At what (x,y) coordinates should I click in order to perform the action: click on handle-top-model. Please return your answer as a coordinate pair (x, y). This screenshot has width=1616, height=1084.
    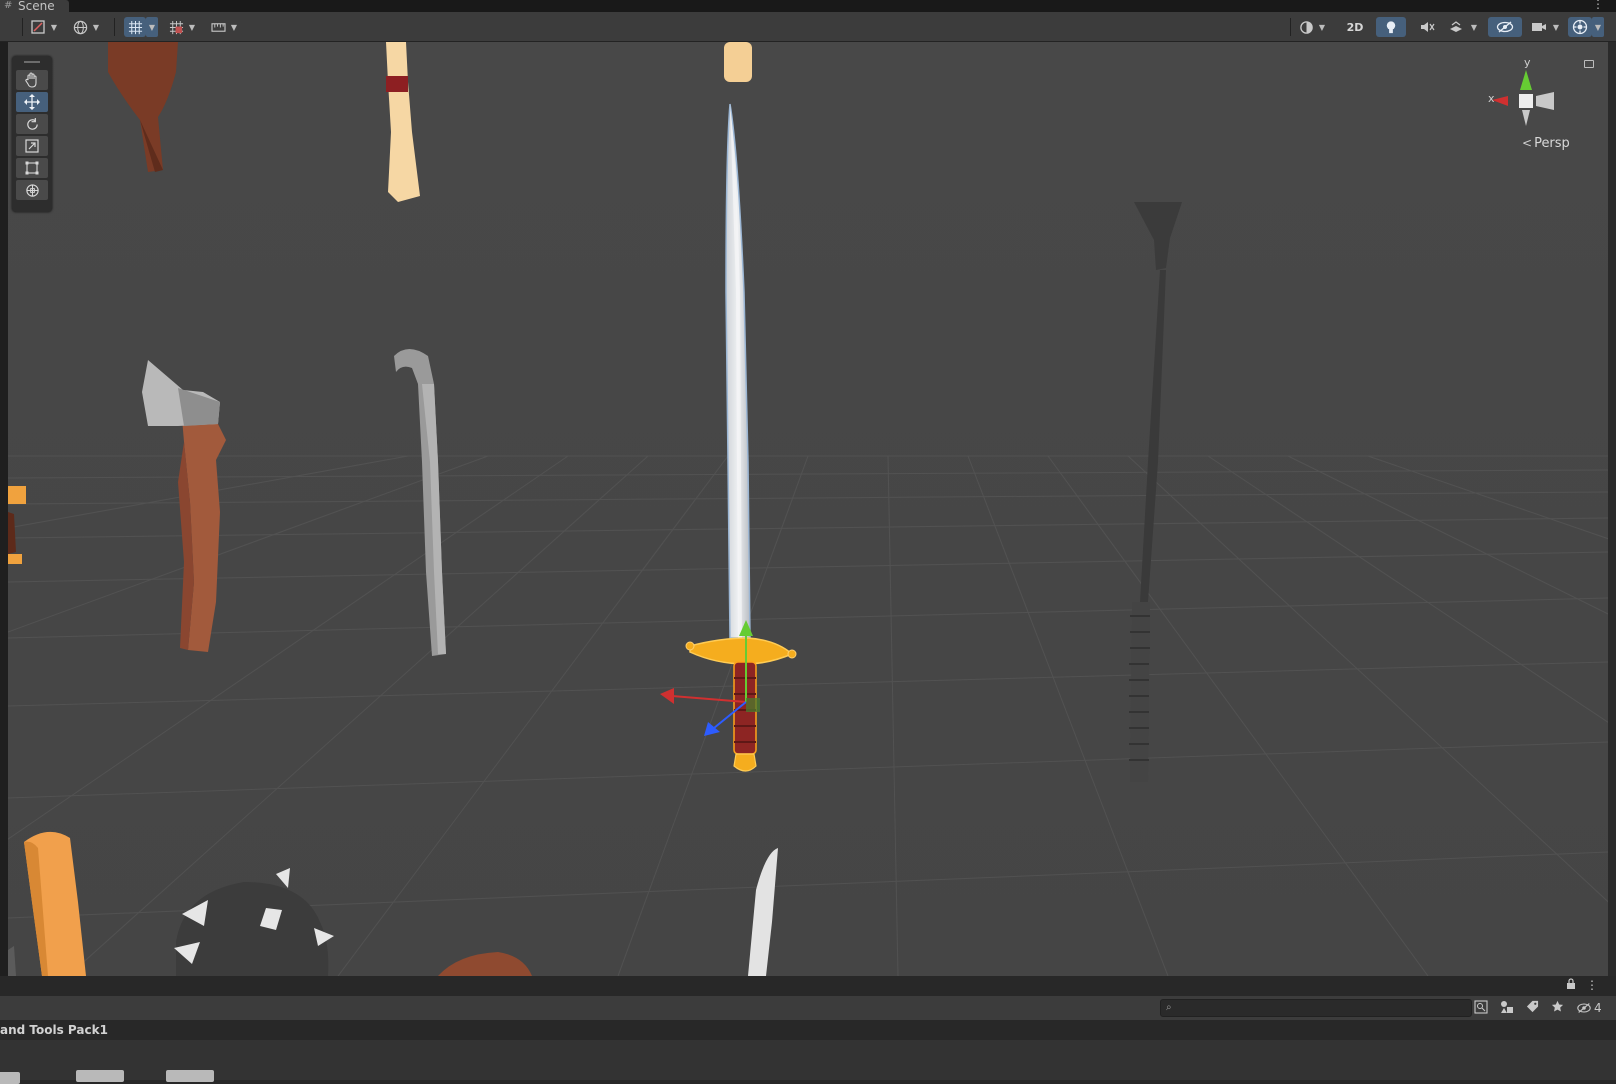
    Looking at the image, I should click on (738, 62).